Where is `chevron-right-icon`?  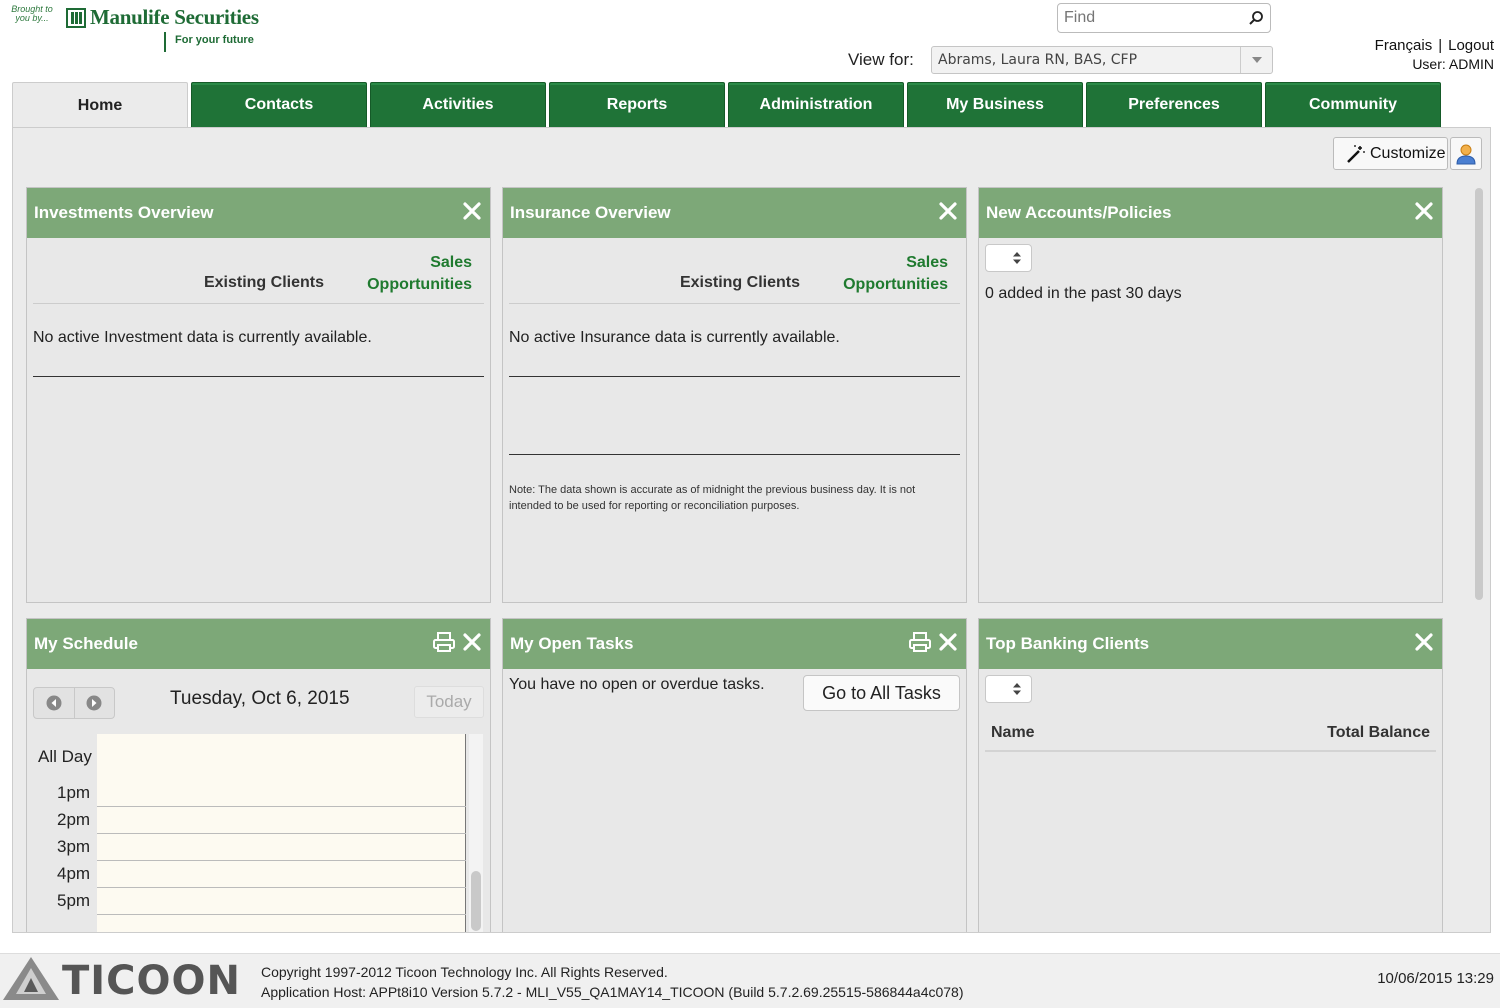 chevron-right-icon is located at coordinates (94, 703).